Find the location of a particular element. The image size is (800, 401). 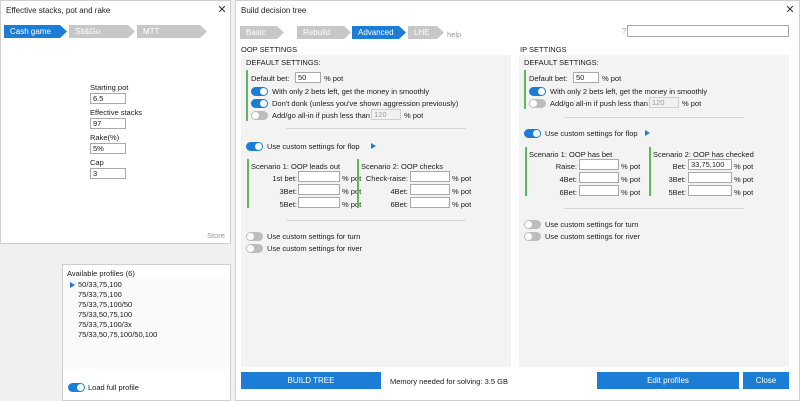

load-full-profile-toggle is located at coordinates (76, 387).